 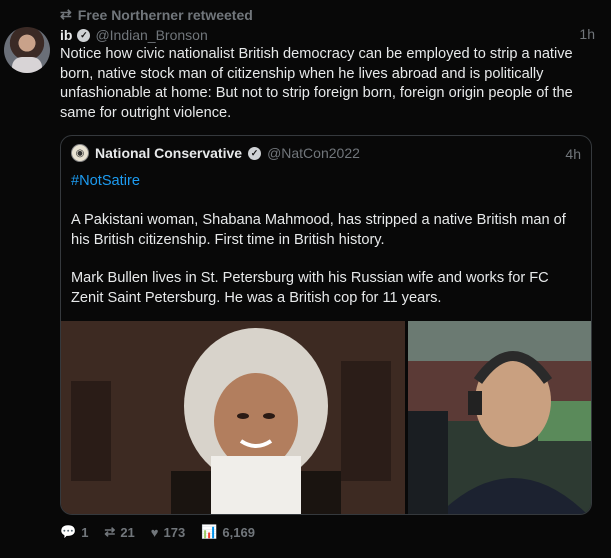 I want to click on reply-icon: 💬, so click(x=68, y=531).